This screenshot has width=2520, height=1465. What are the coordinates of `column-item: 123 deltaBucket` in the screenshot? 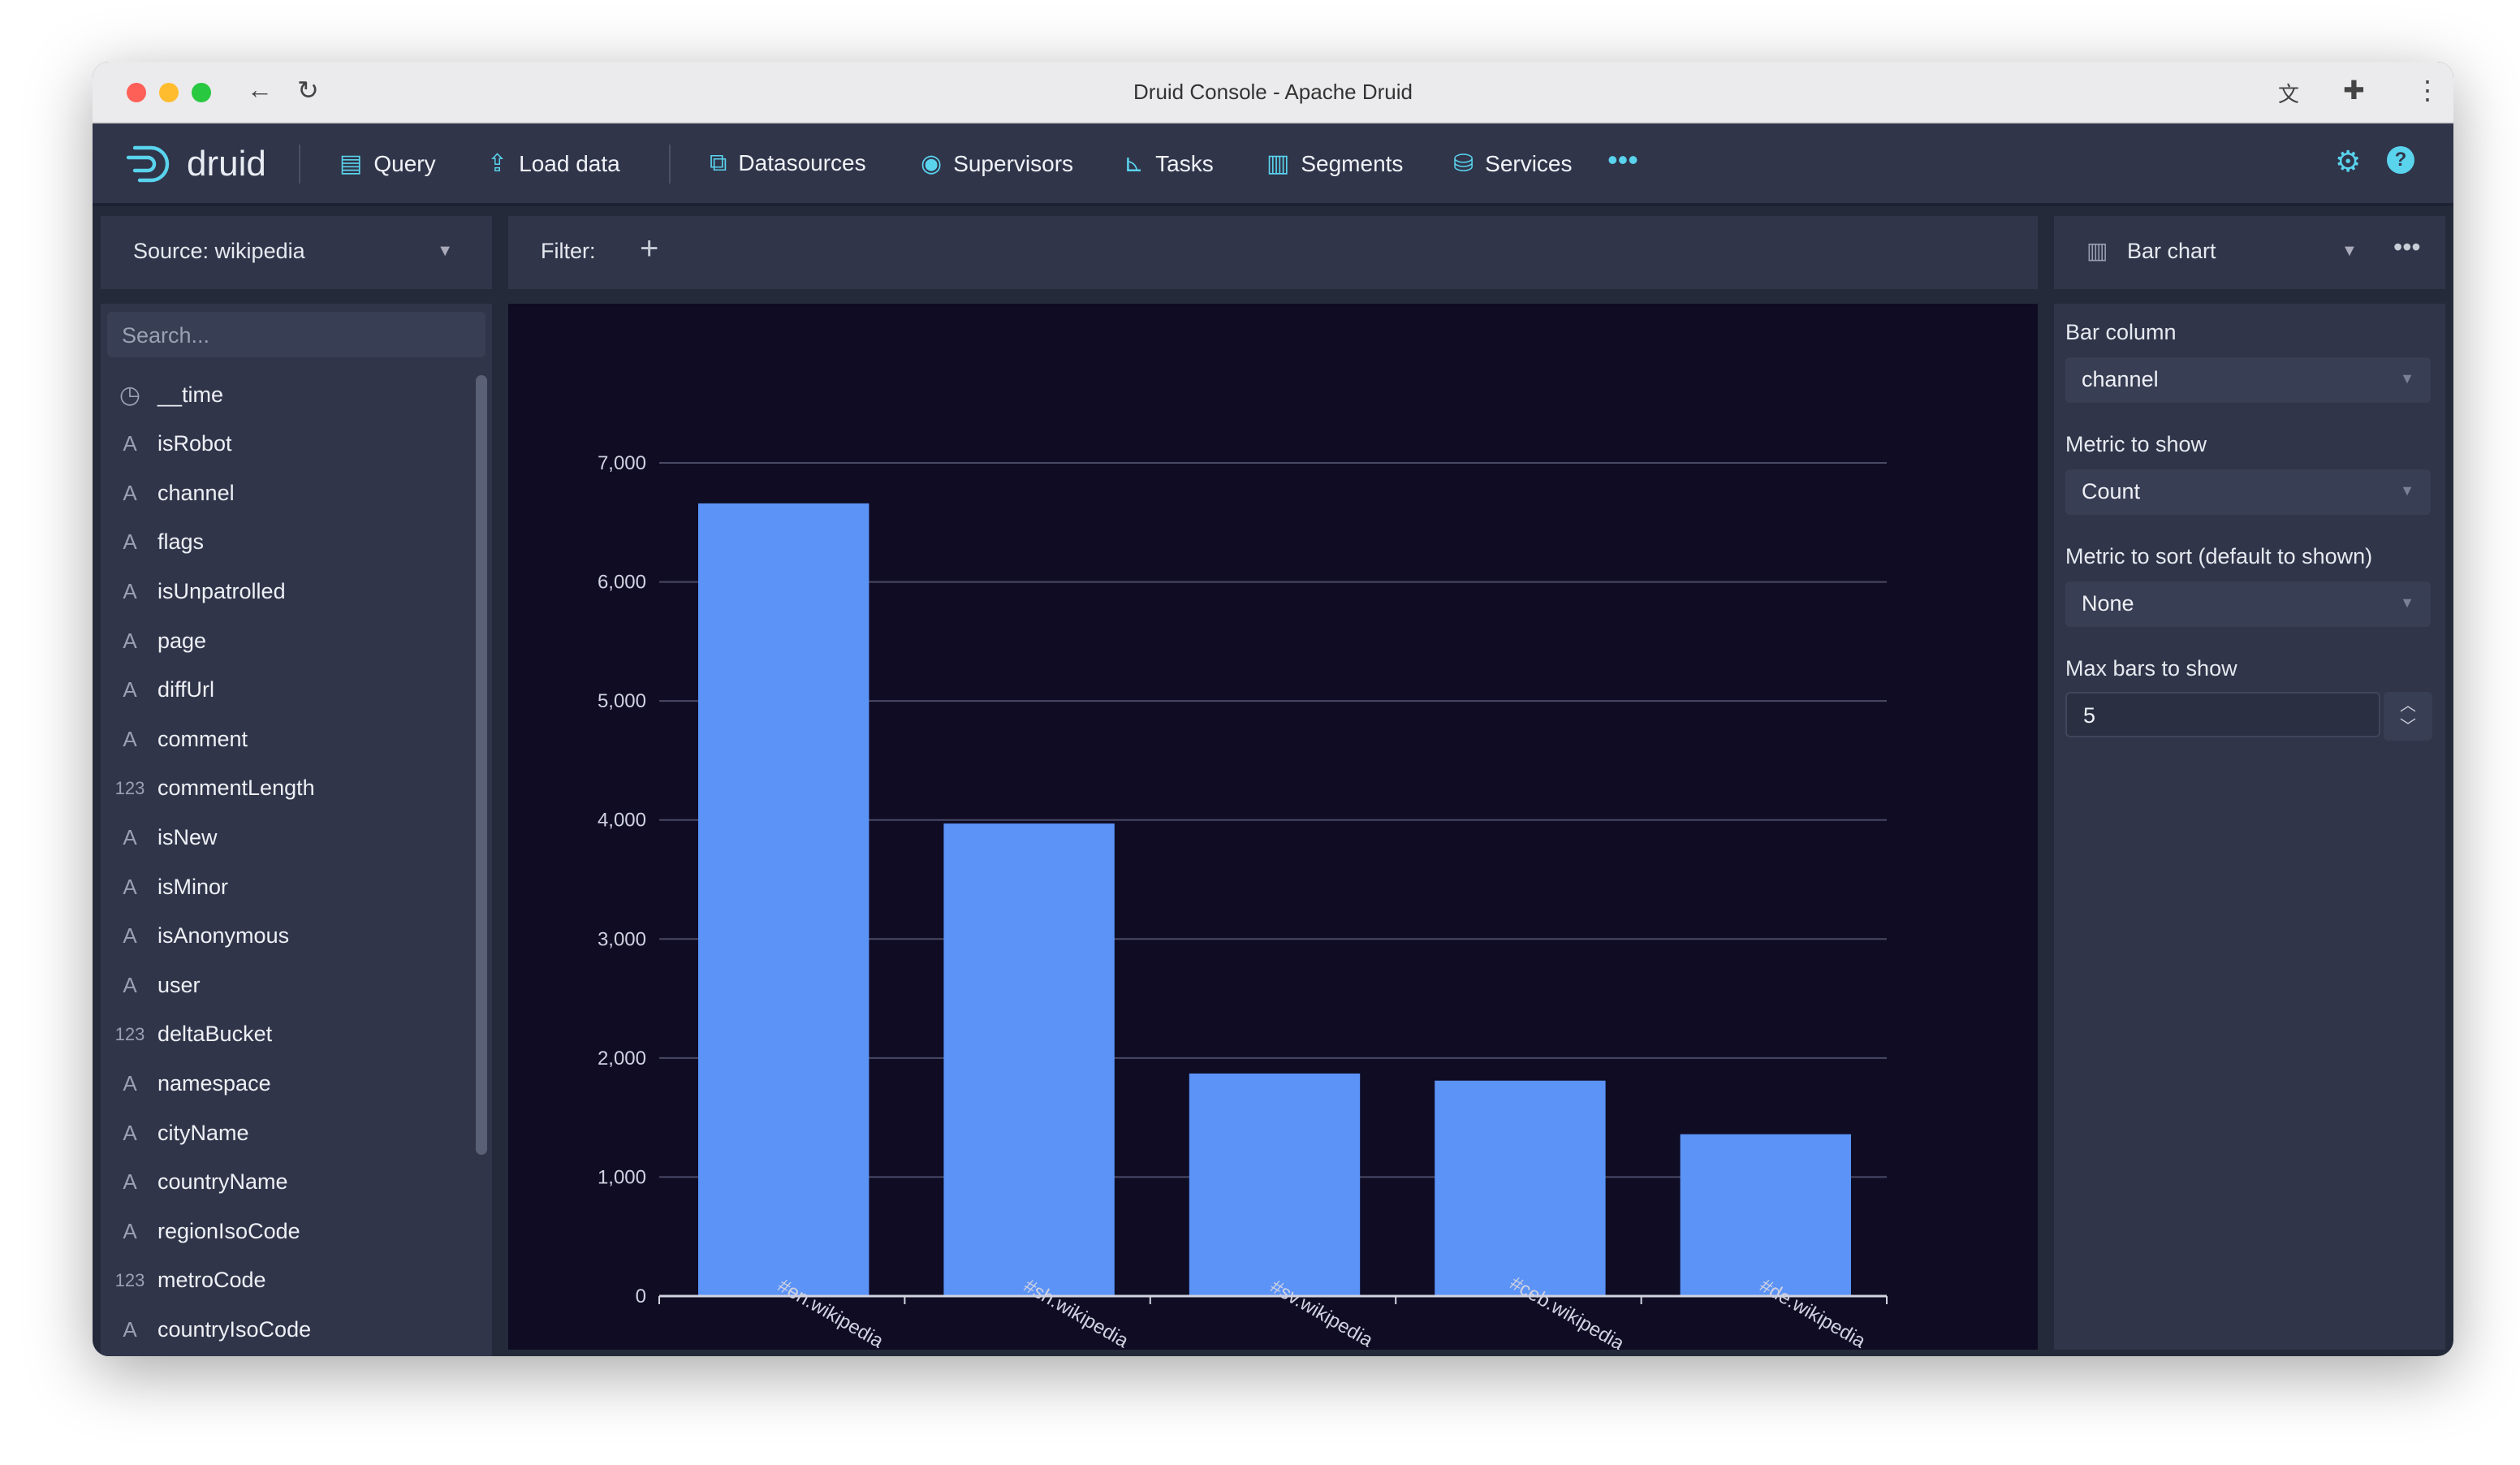 It's located at (191, 1034).